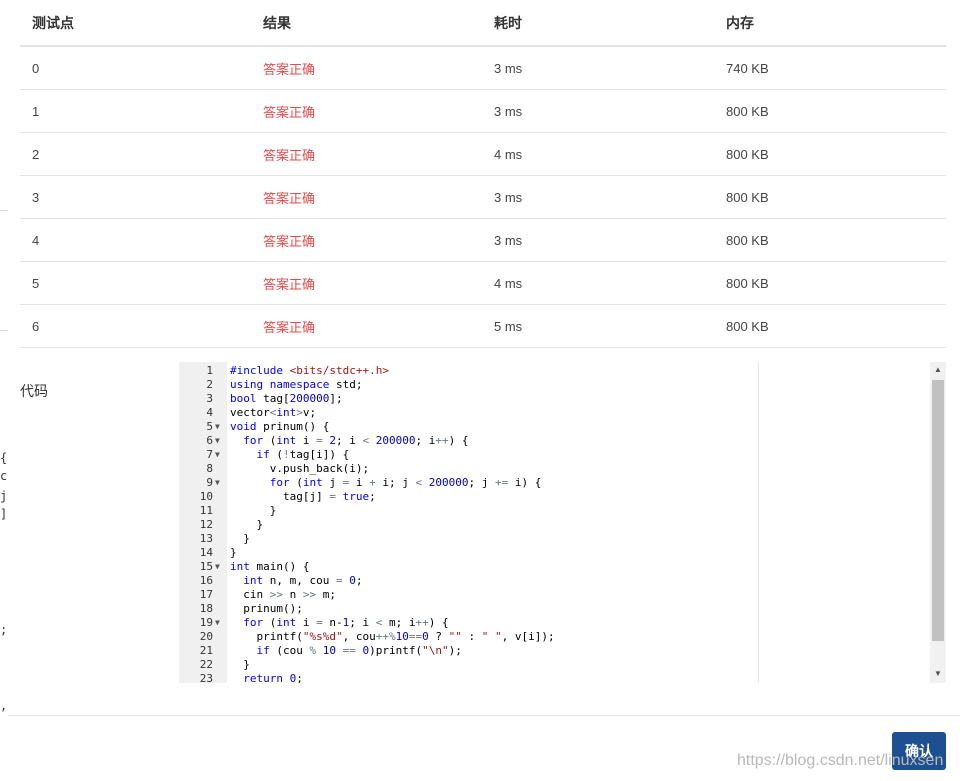 The width and height of the screenshot is (960, 781). Describe the element at coordinates (206, 622) in the screenshot. I see `line-number: 19` at that location.